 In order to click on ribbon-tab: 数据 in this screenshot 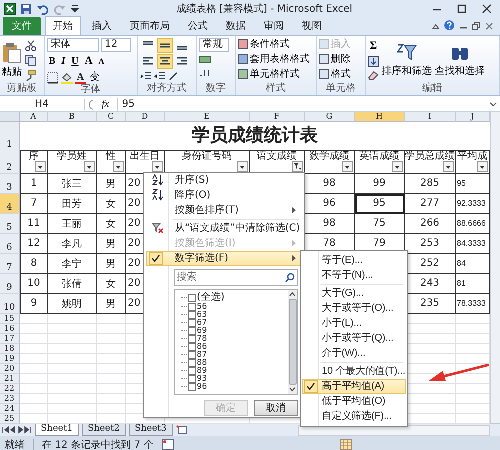, I will do `click(236, 26)`.